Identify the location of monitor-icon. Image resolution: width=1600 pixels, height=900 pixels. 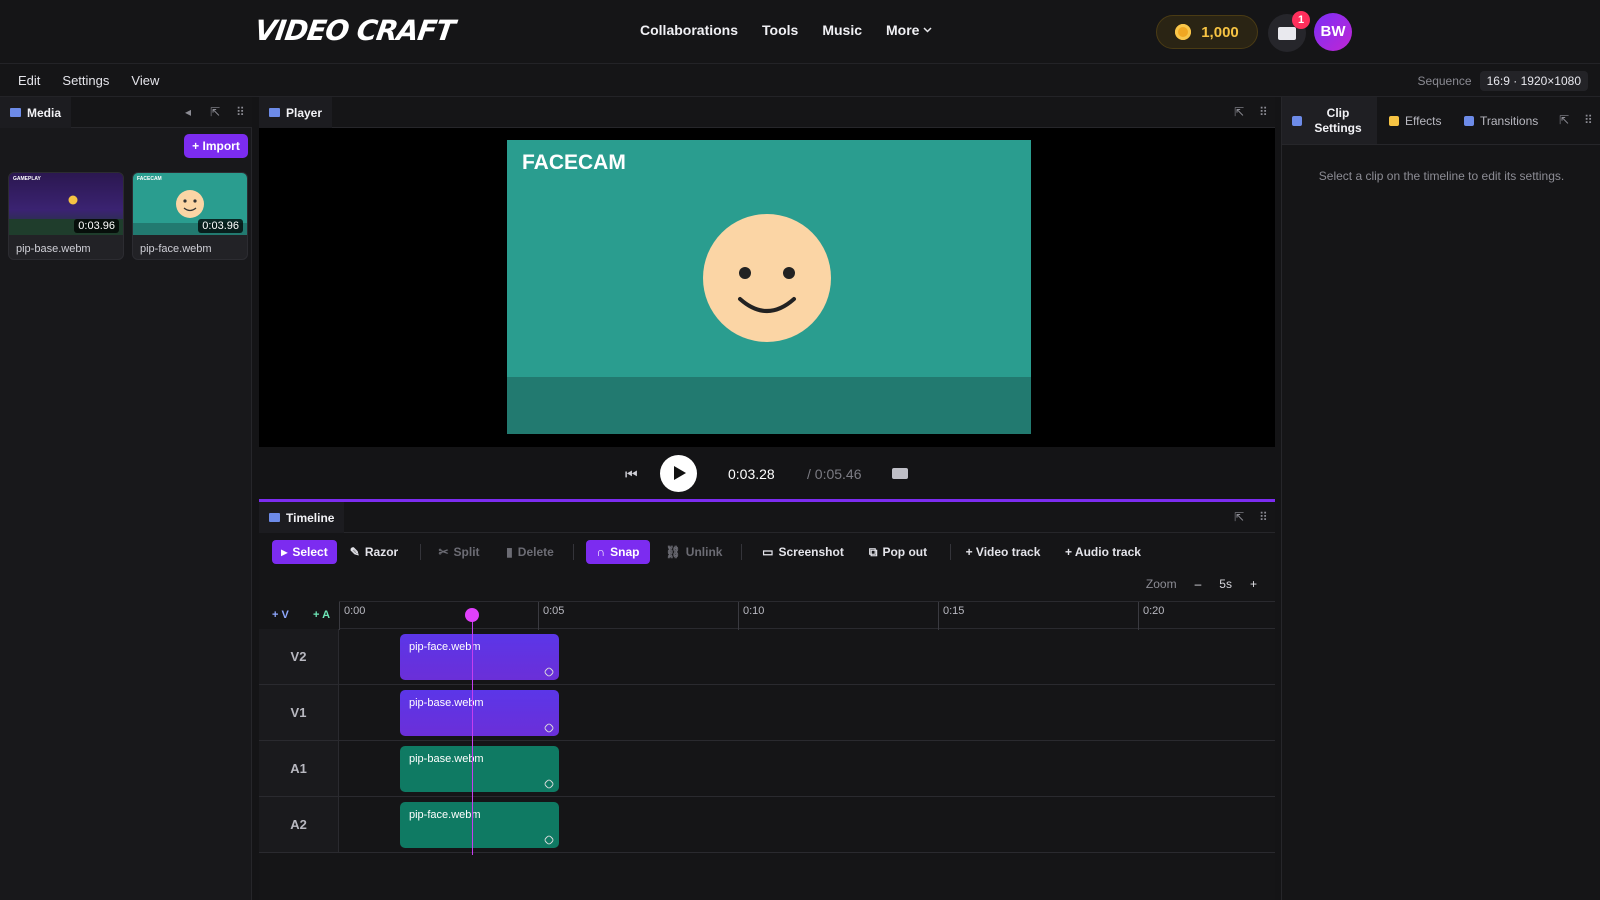
(274, 112).